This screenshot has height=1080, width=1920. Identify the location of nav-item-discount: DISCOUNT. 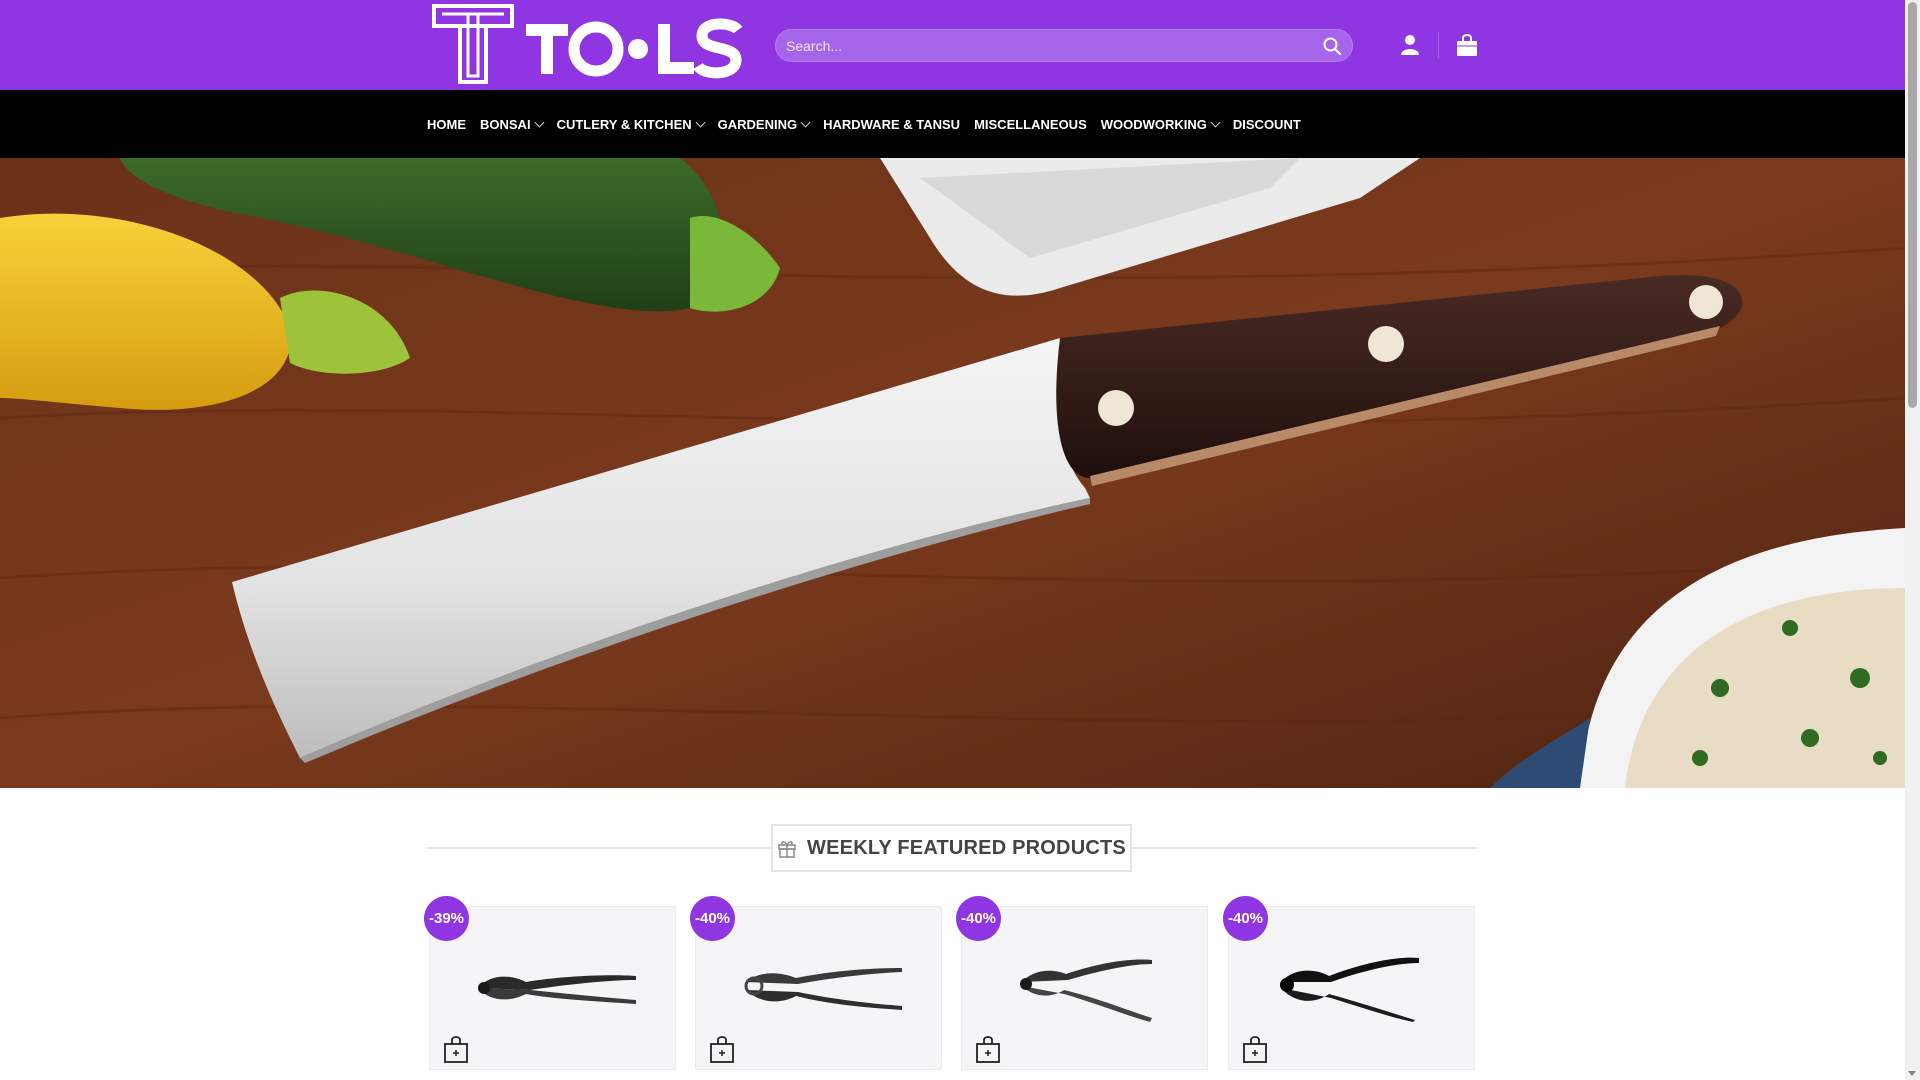
(1267, 124).